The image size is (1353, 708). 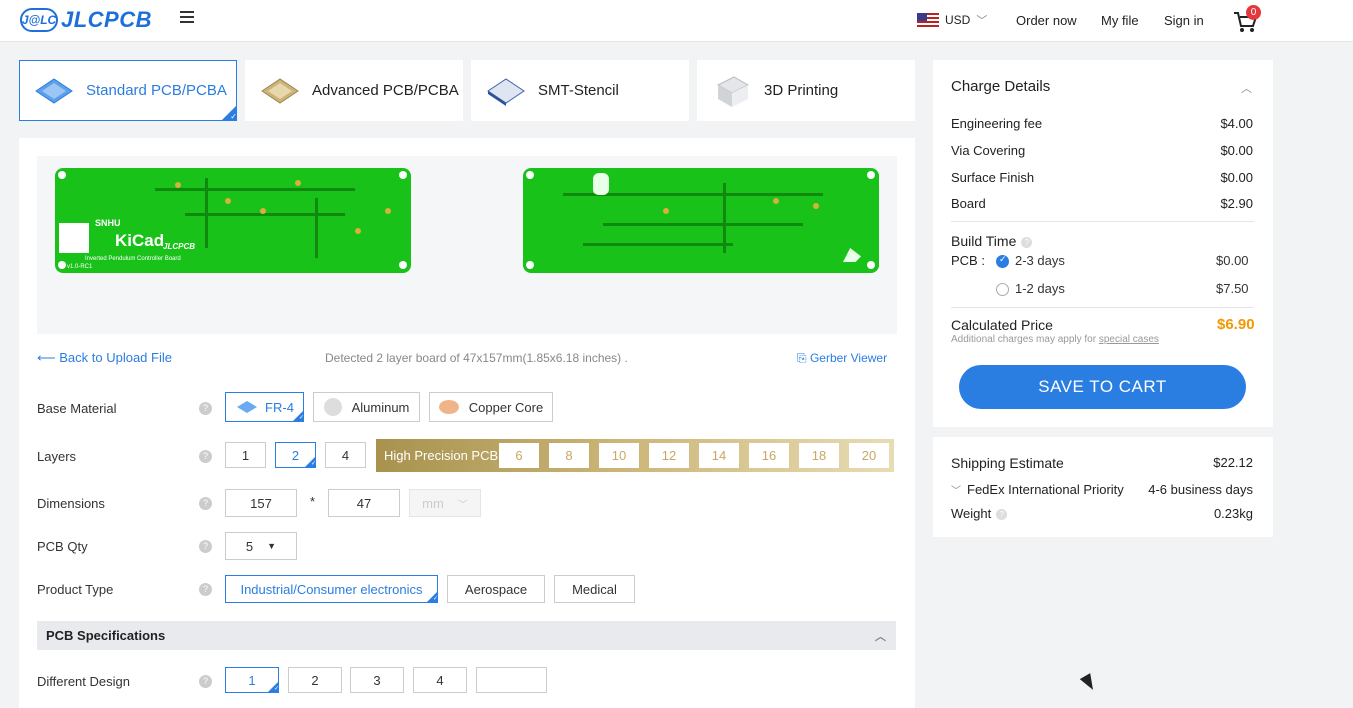 I want to click on gerber-viewer-link: ⎘ Gerber Viewer, so click(x=842, y=358).